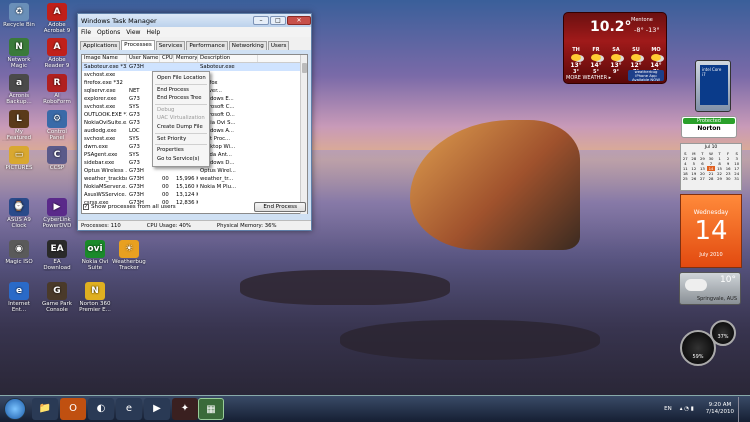  Describe the element at coordinates (57, 161) in the screenshot. I see `desktop-icon: C CCSP` at that location.